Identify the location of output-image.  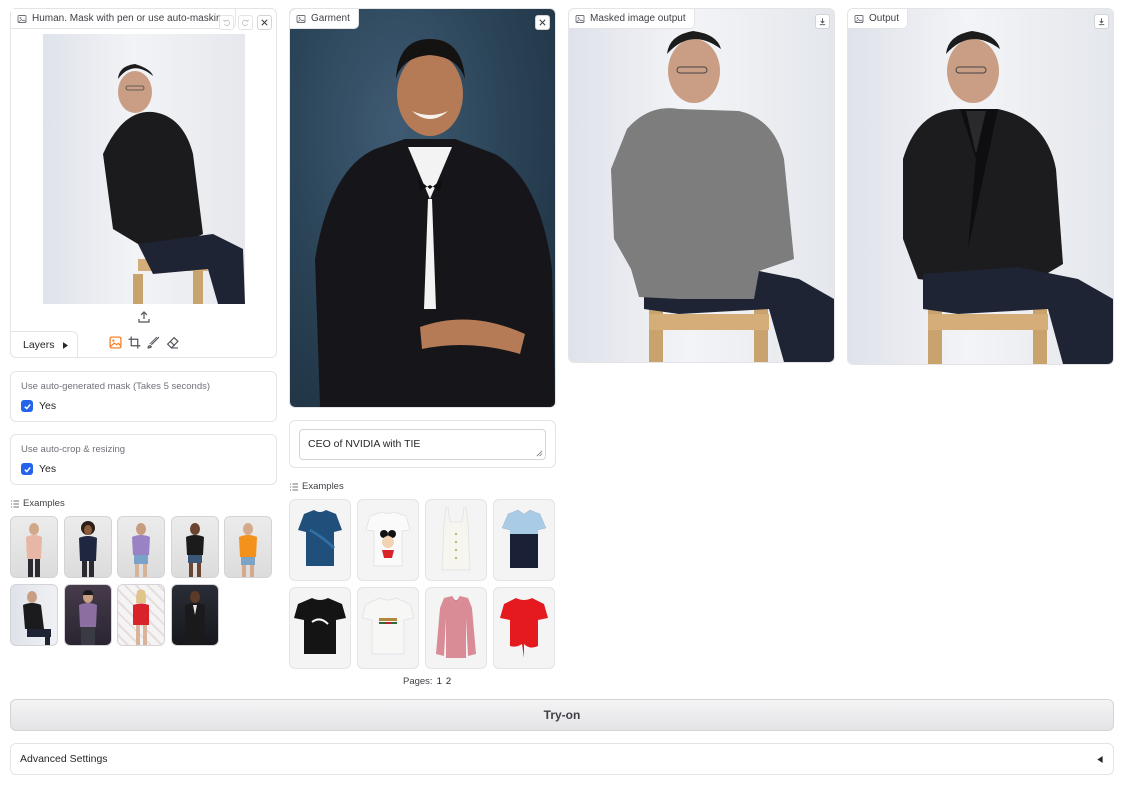
(980, 186).